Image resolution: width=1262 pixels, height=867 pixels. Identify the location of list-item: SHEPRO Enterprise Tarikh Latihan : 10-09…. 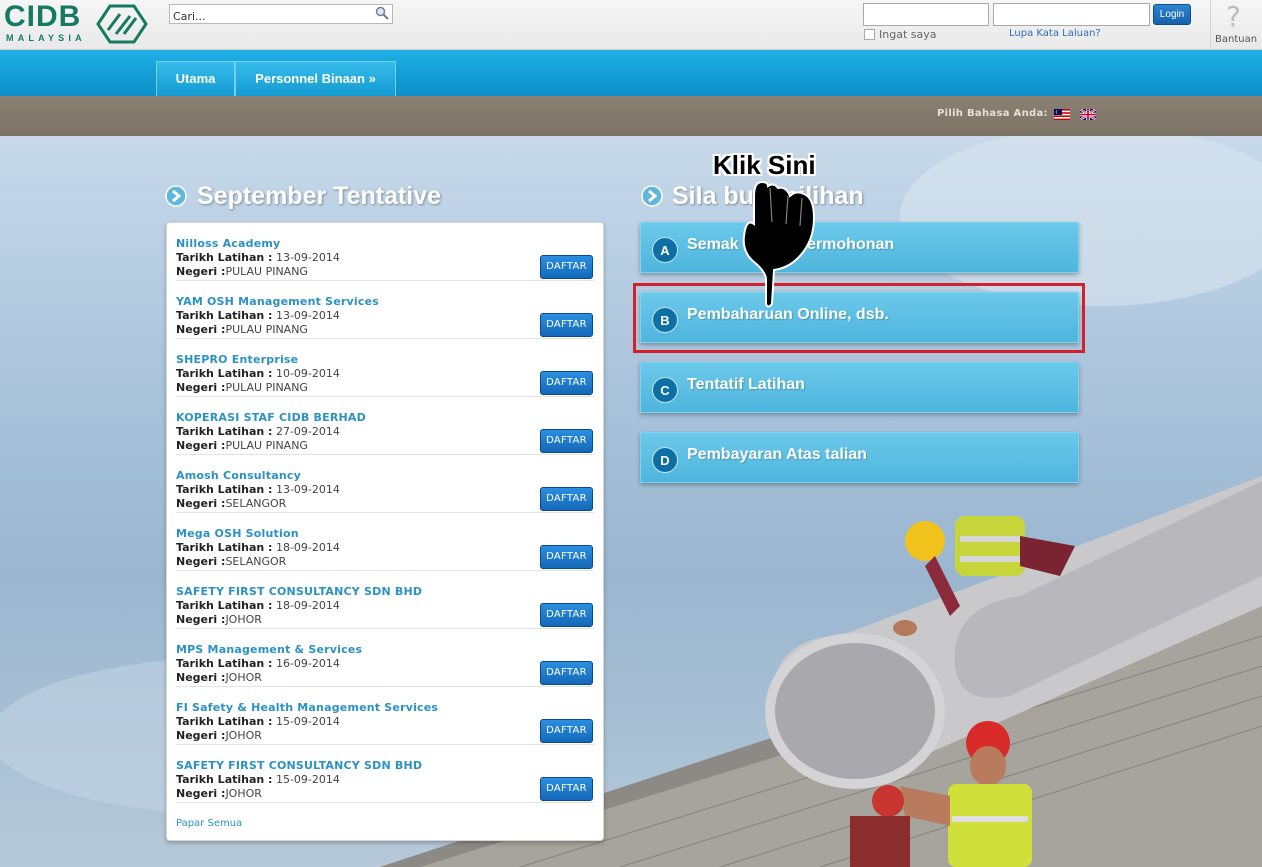
(385, 368).